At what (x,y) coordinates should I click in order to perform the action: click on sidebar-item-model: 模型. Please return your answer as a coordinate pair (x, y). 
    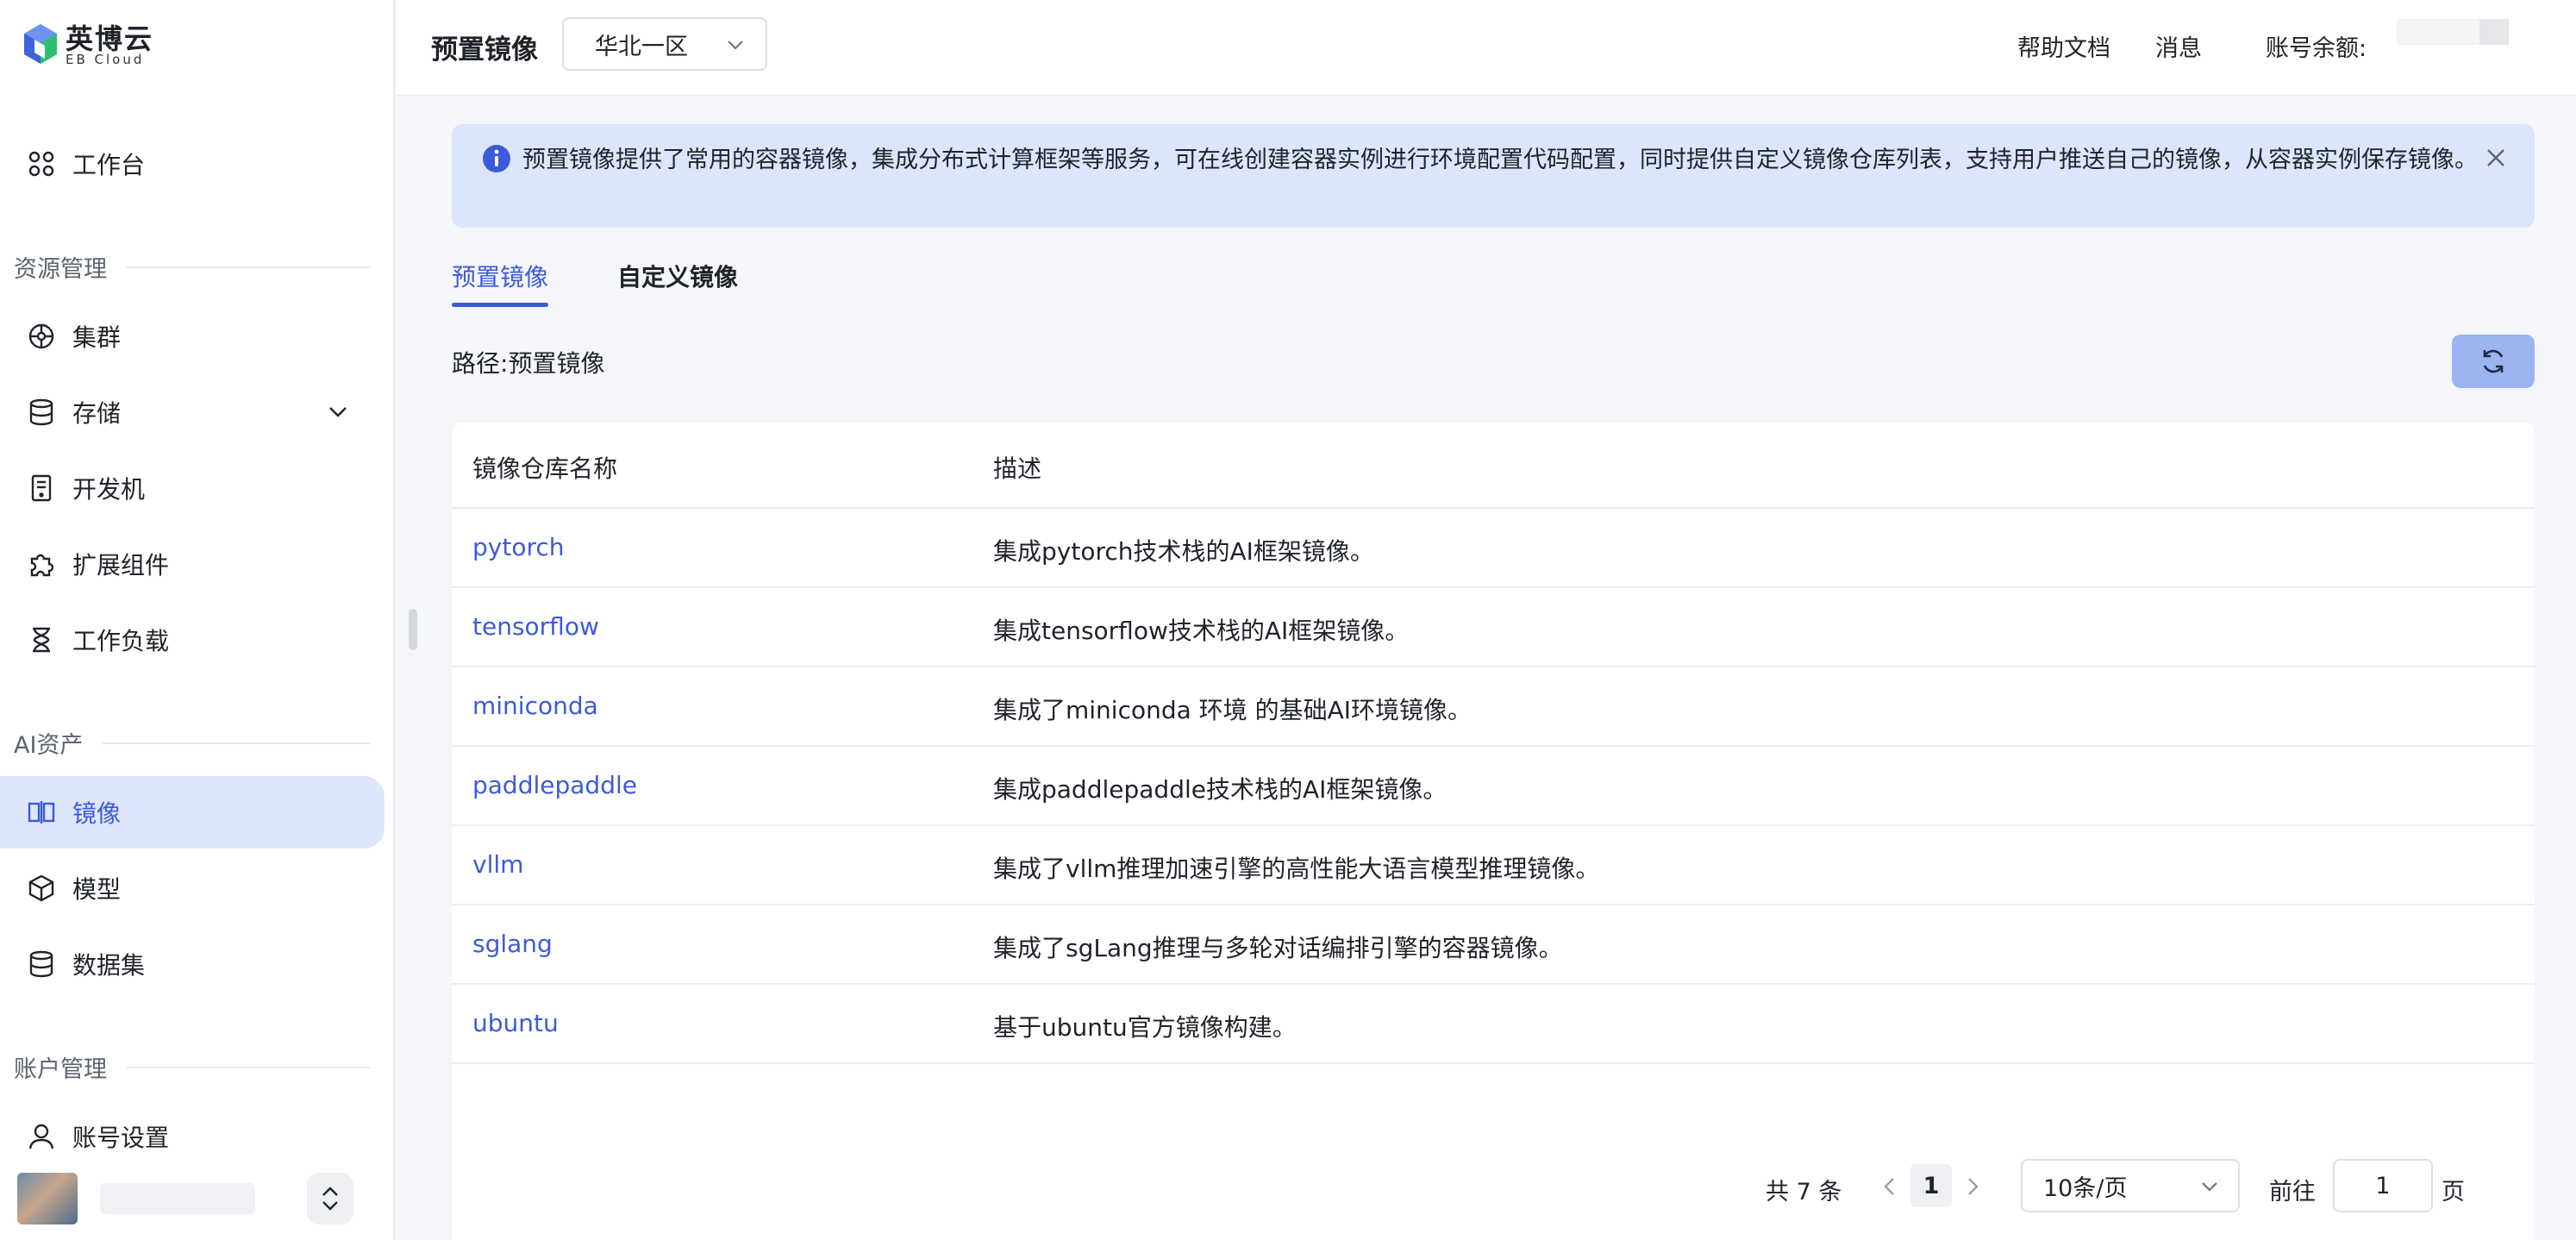
    Looking at the image, I should click on (193, 888).